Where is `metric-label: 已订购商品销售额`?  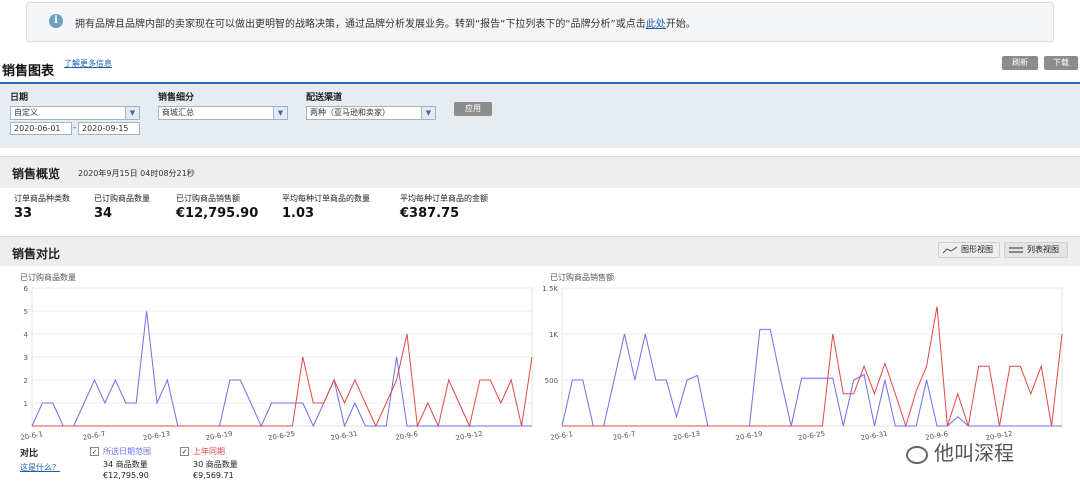 metric-label: 已订购商品销售额 is located at coordinates (208, 198).